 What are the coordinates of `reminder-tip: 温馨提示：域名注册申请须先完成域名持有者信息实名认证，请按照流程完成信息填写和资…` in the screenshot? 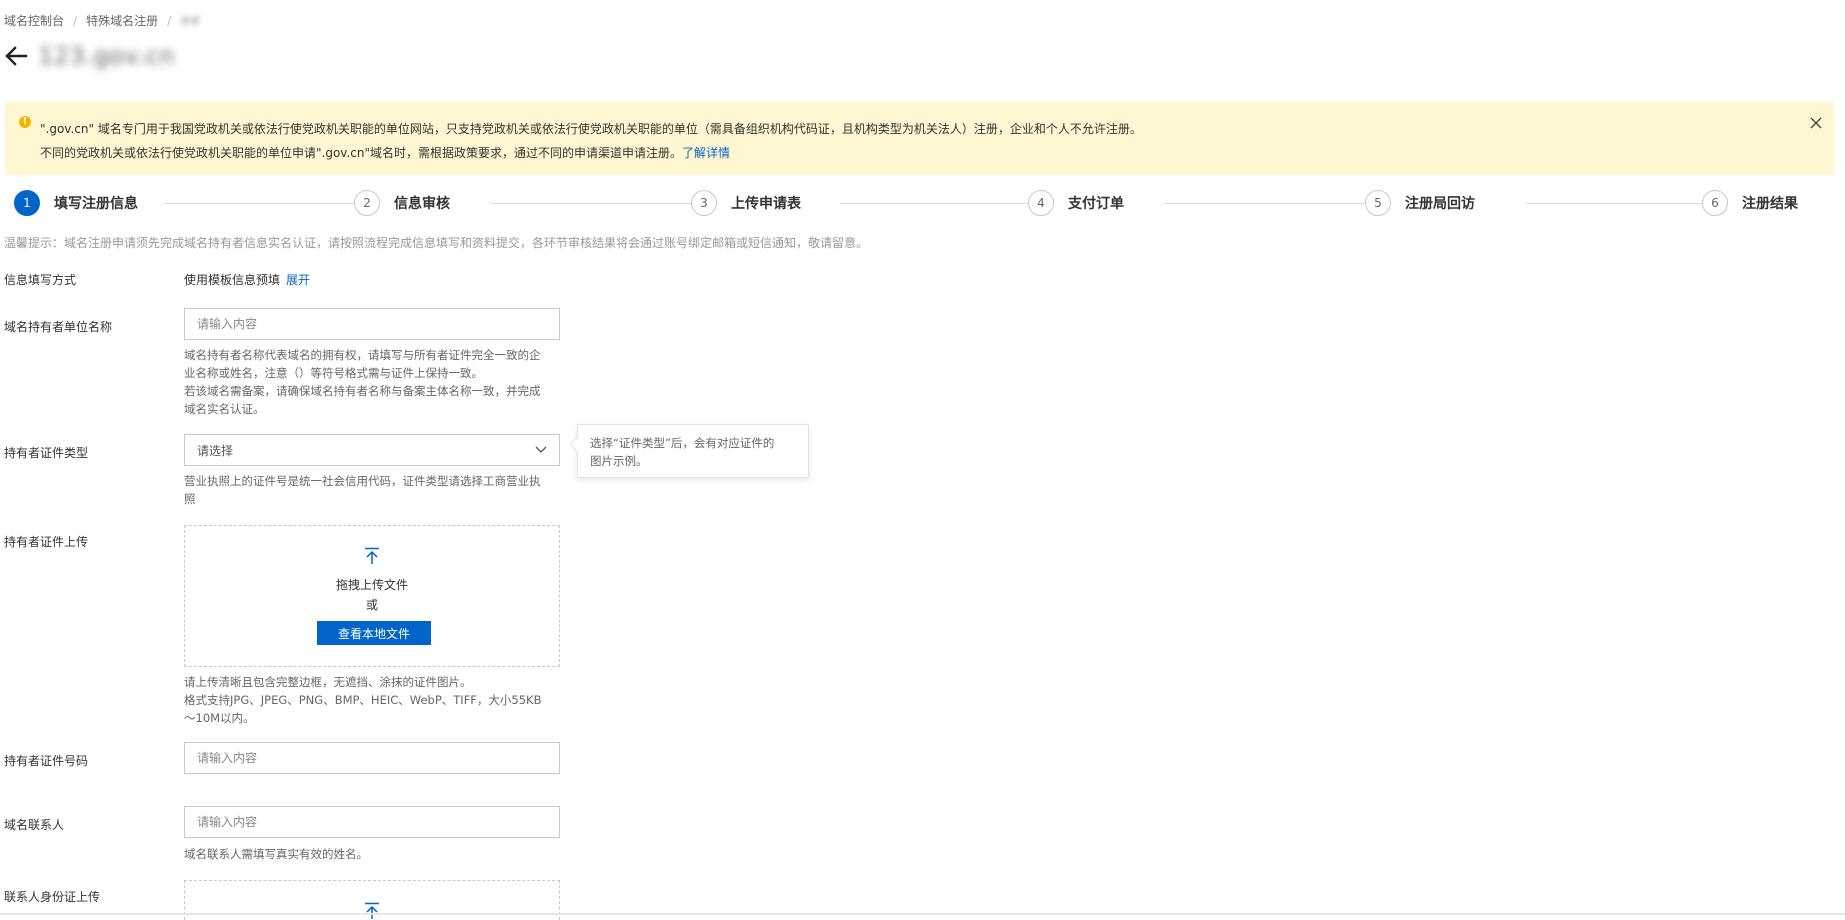 It's located at (436, 243).